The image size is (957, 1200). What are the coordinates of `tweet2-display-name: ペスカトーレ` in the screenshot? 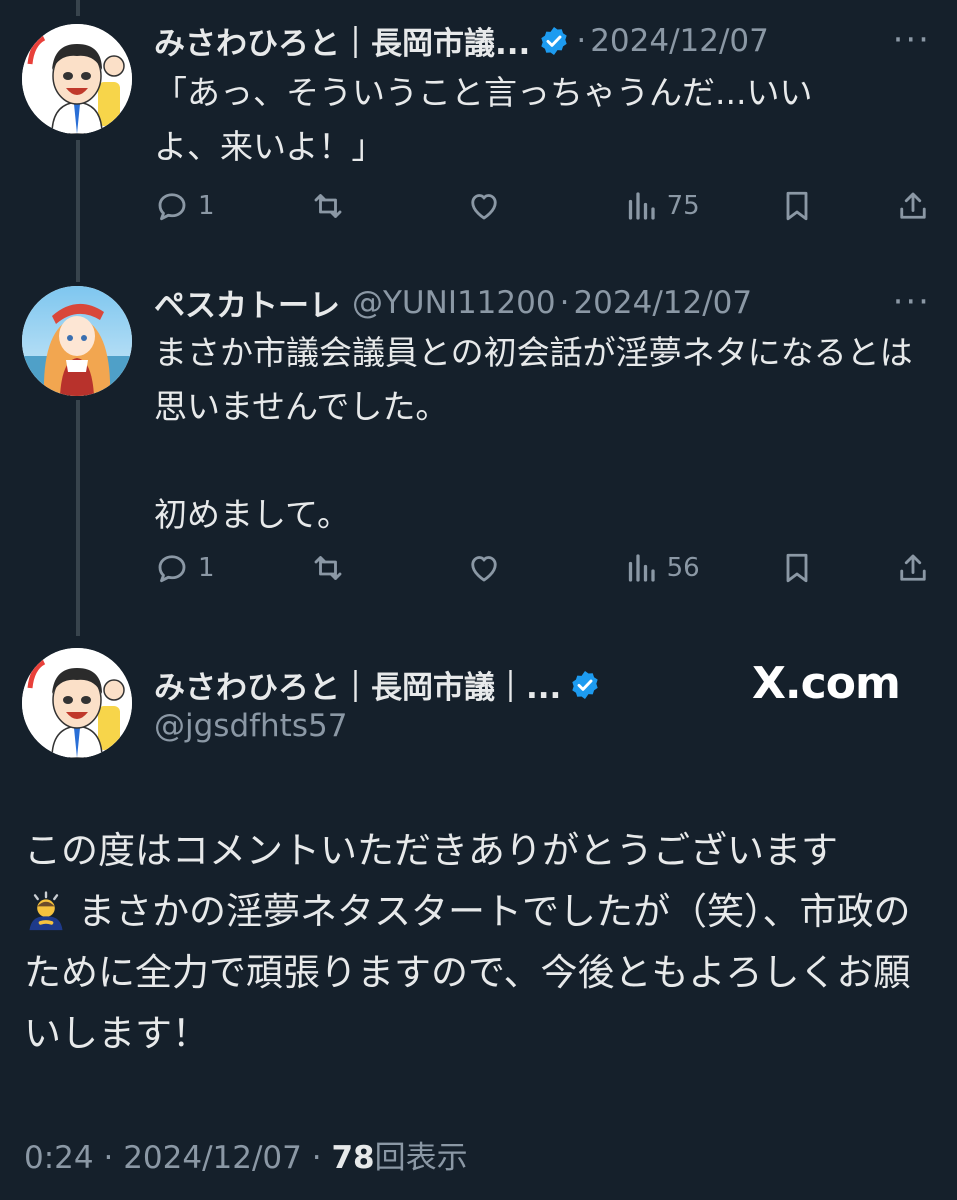 It's located at (247, 302).